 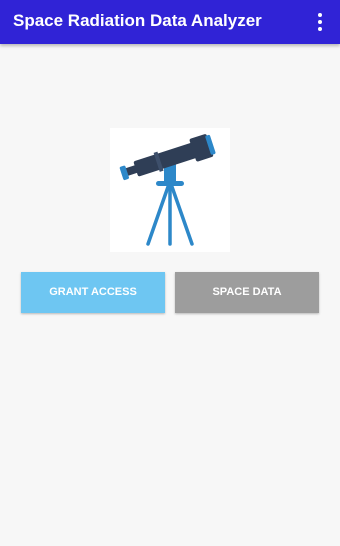 I want to click on telescope-icon, so click(x=167, y=190).